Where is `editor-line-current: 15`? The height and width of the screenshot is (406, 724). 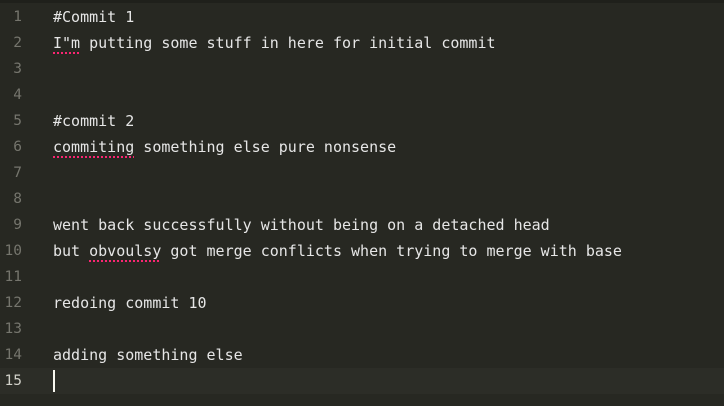
editor-line-current: 15 is located at coordinates (362, 381).